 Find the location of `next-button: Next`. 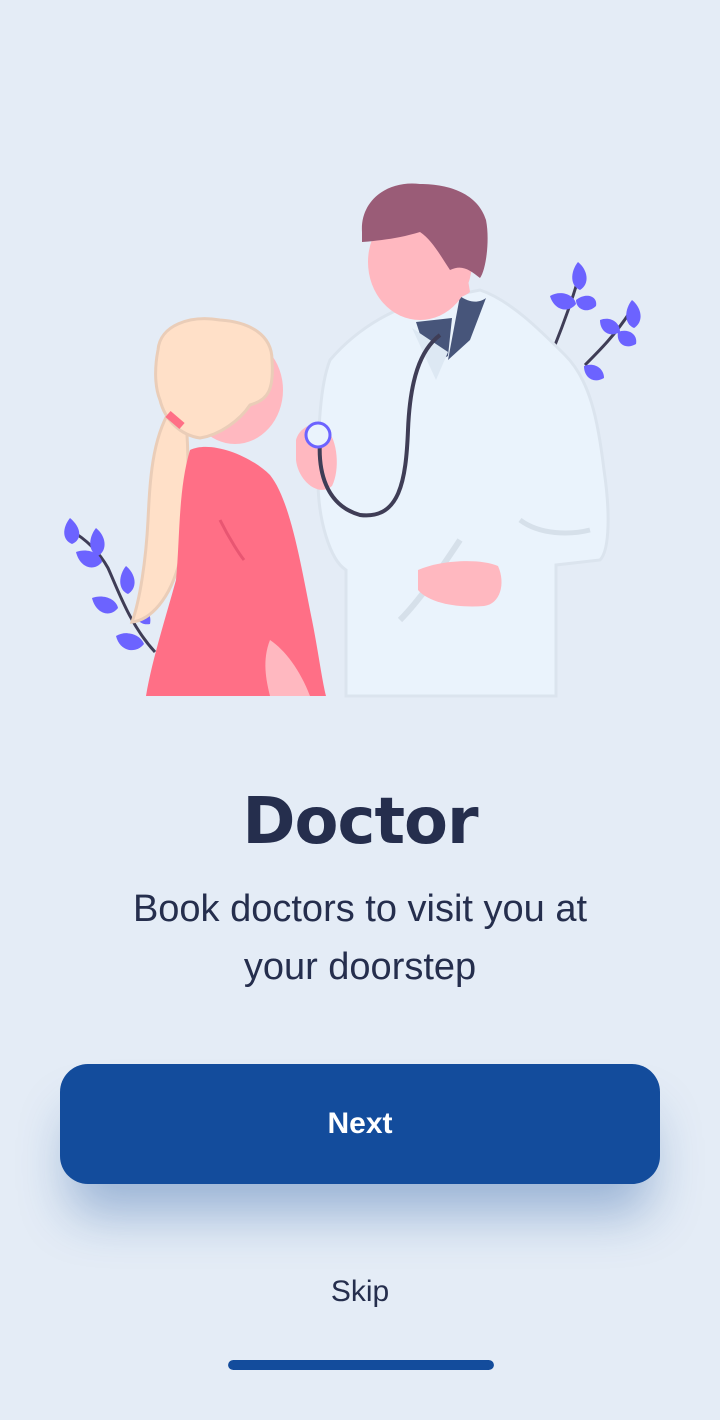

next-button: Next is located at coordinates (360, 1124).